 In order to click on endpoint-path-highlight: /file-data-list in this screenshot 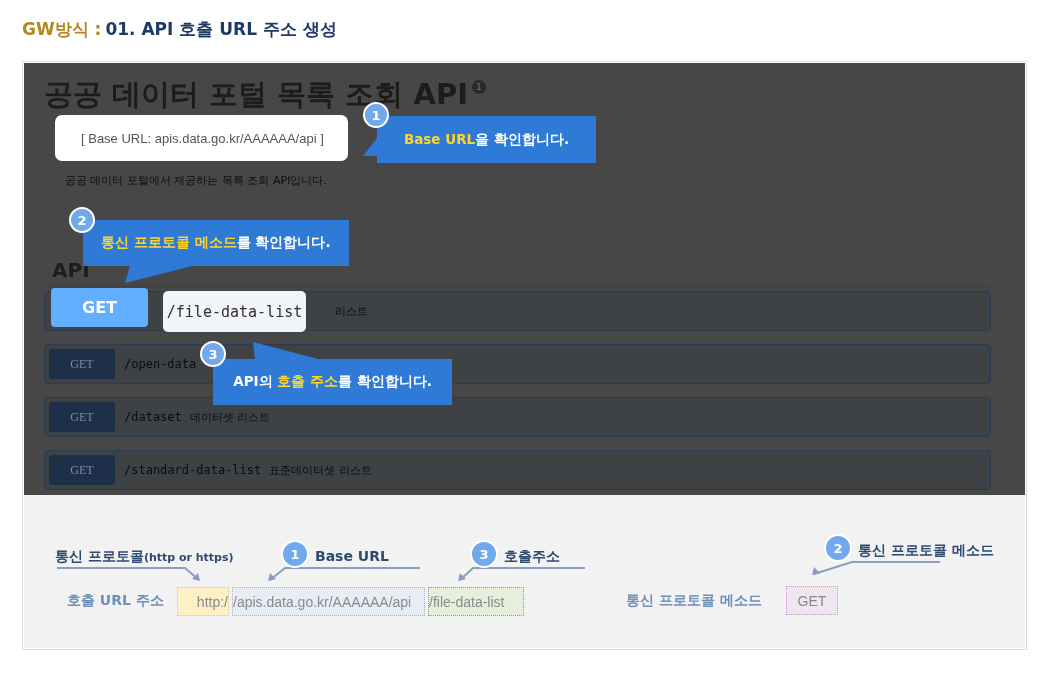, I will do `click(234, 311)`.